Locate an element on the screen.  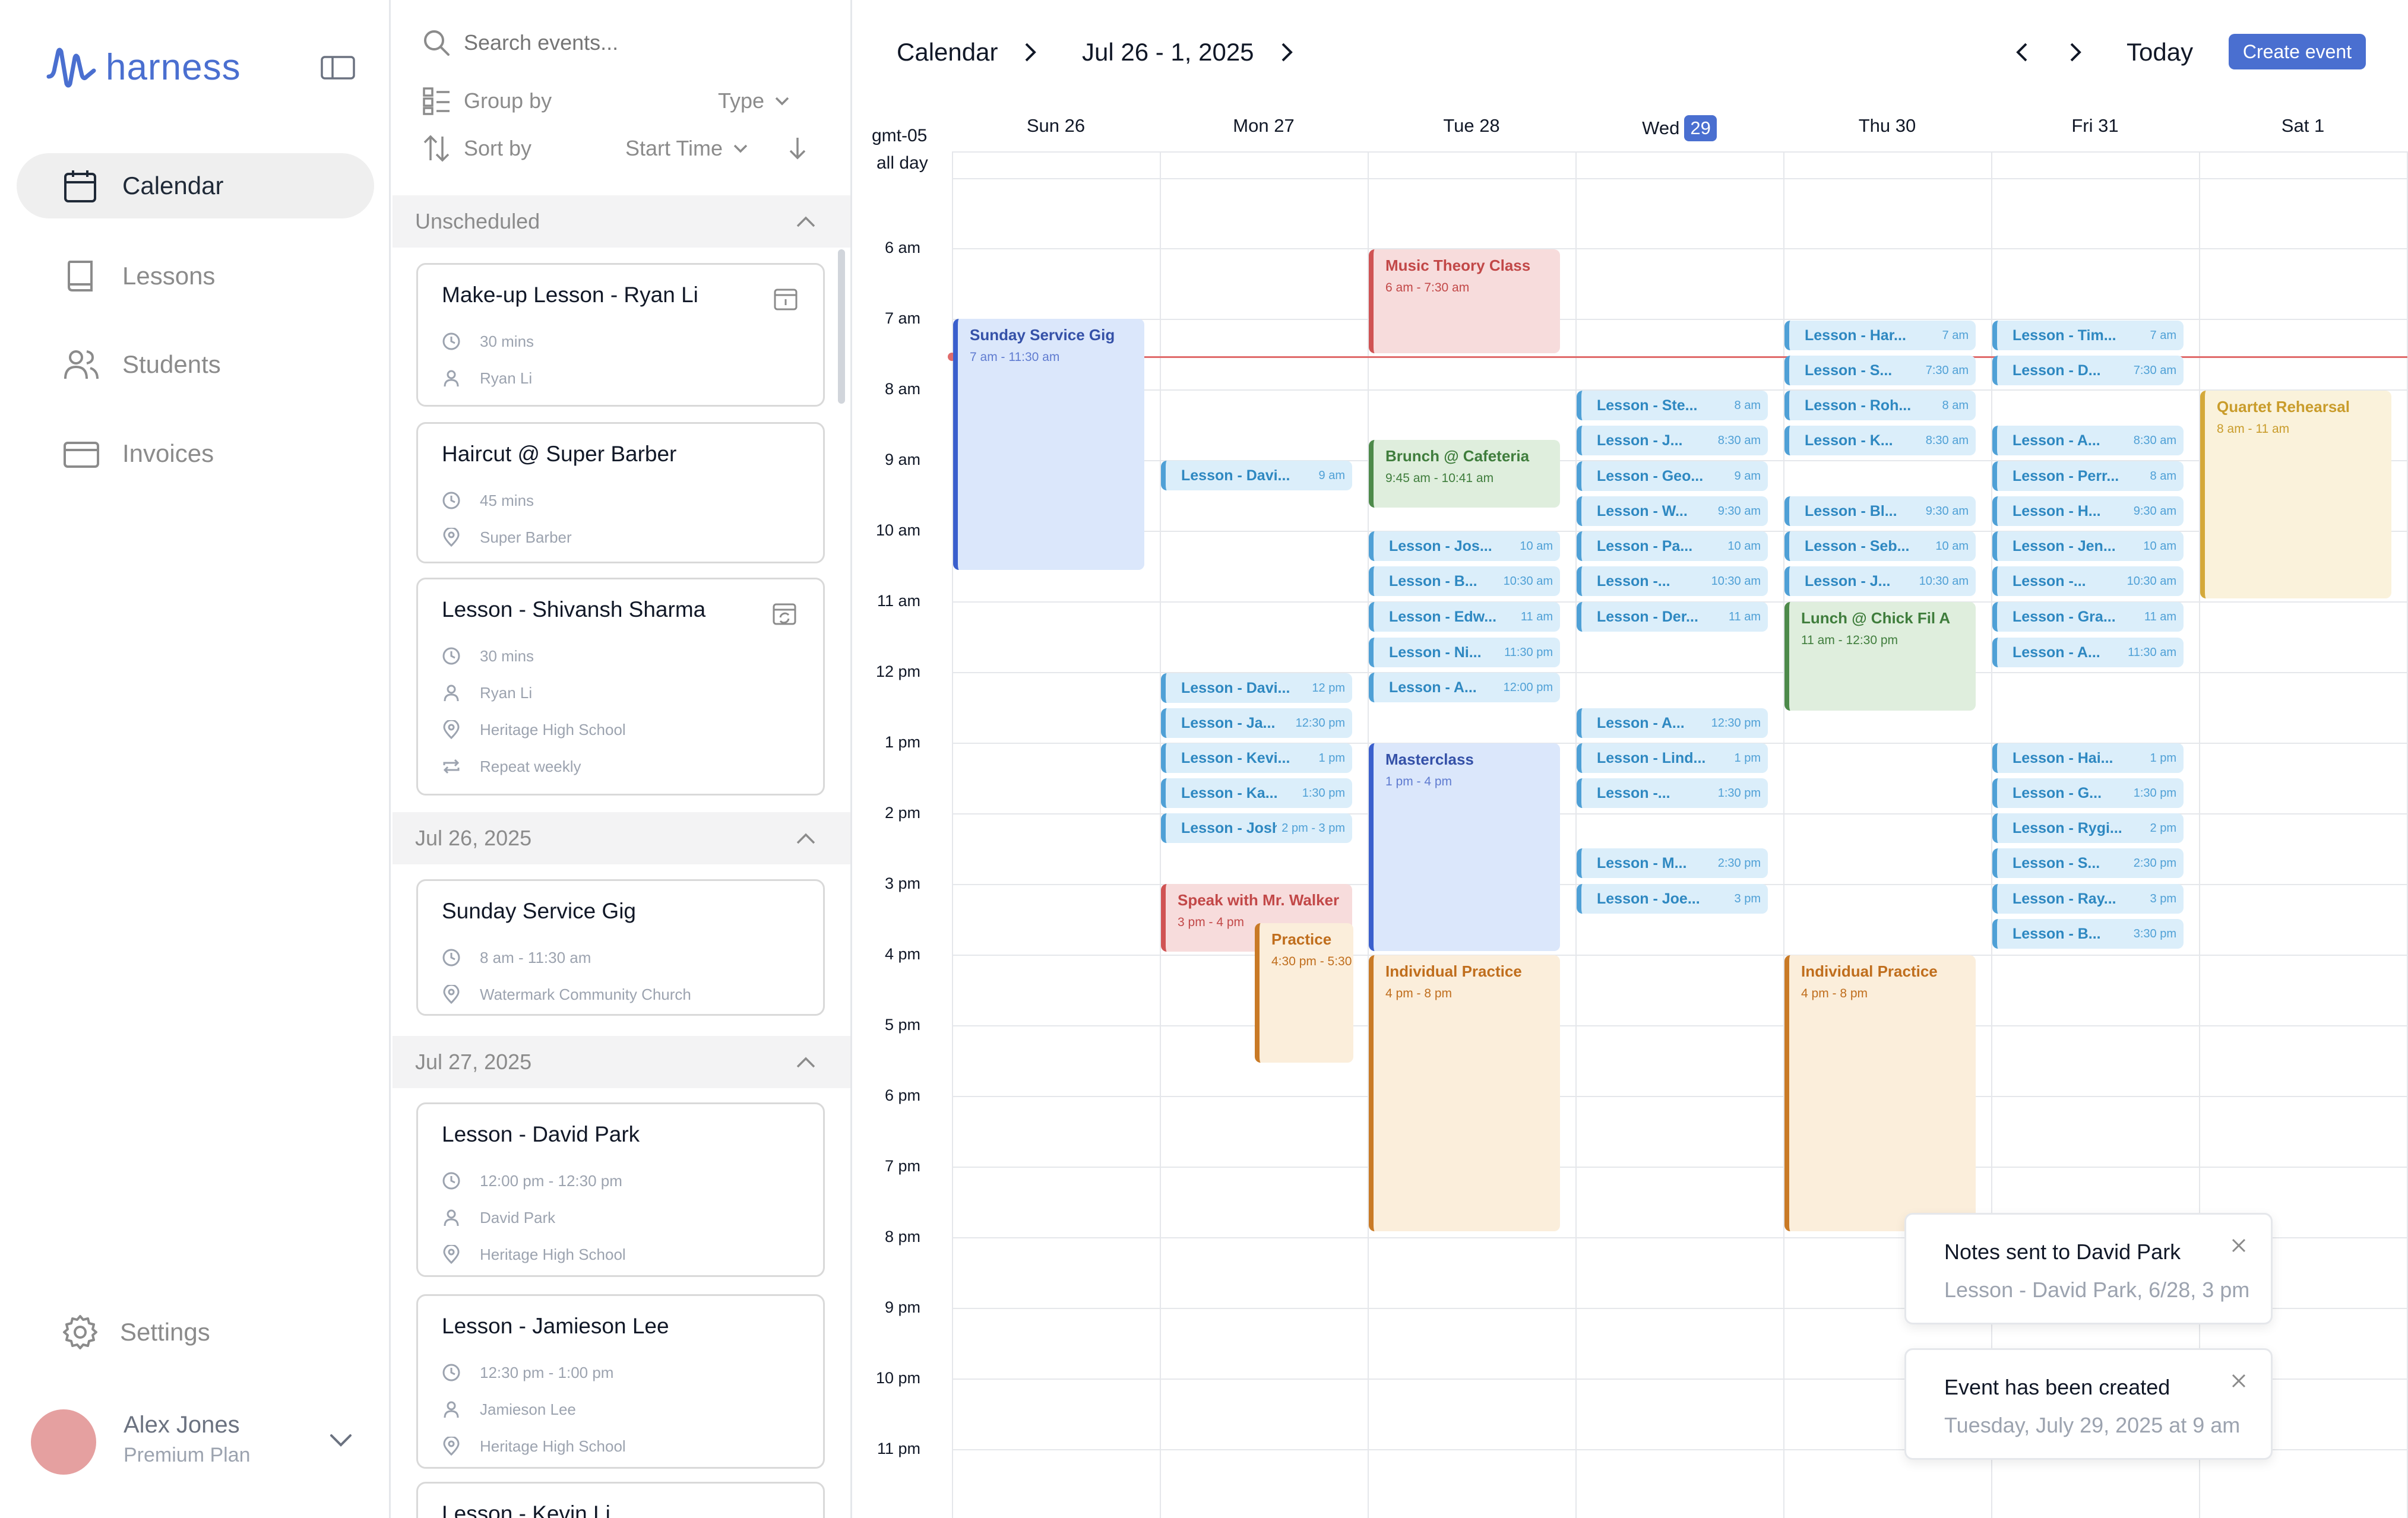
day-header: Mon 27 is located at coordinates (1264, 126).